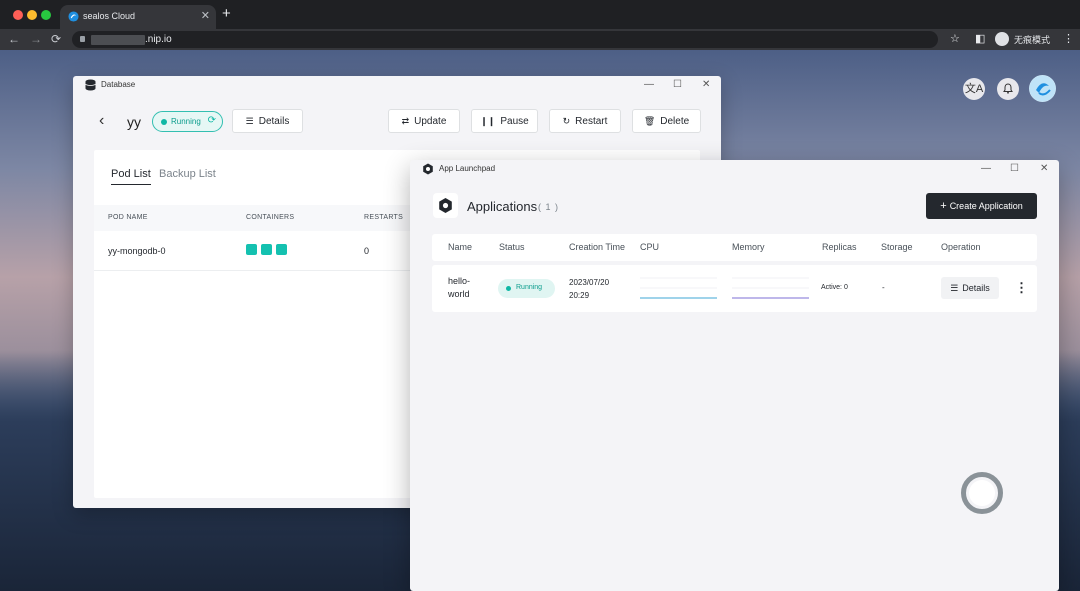  What do you see at coordinates (512, 247) in the screenshot?
I see `column-status: Status` at bounding box center [512, 247].